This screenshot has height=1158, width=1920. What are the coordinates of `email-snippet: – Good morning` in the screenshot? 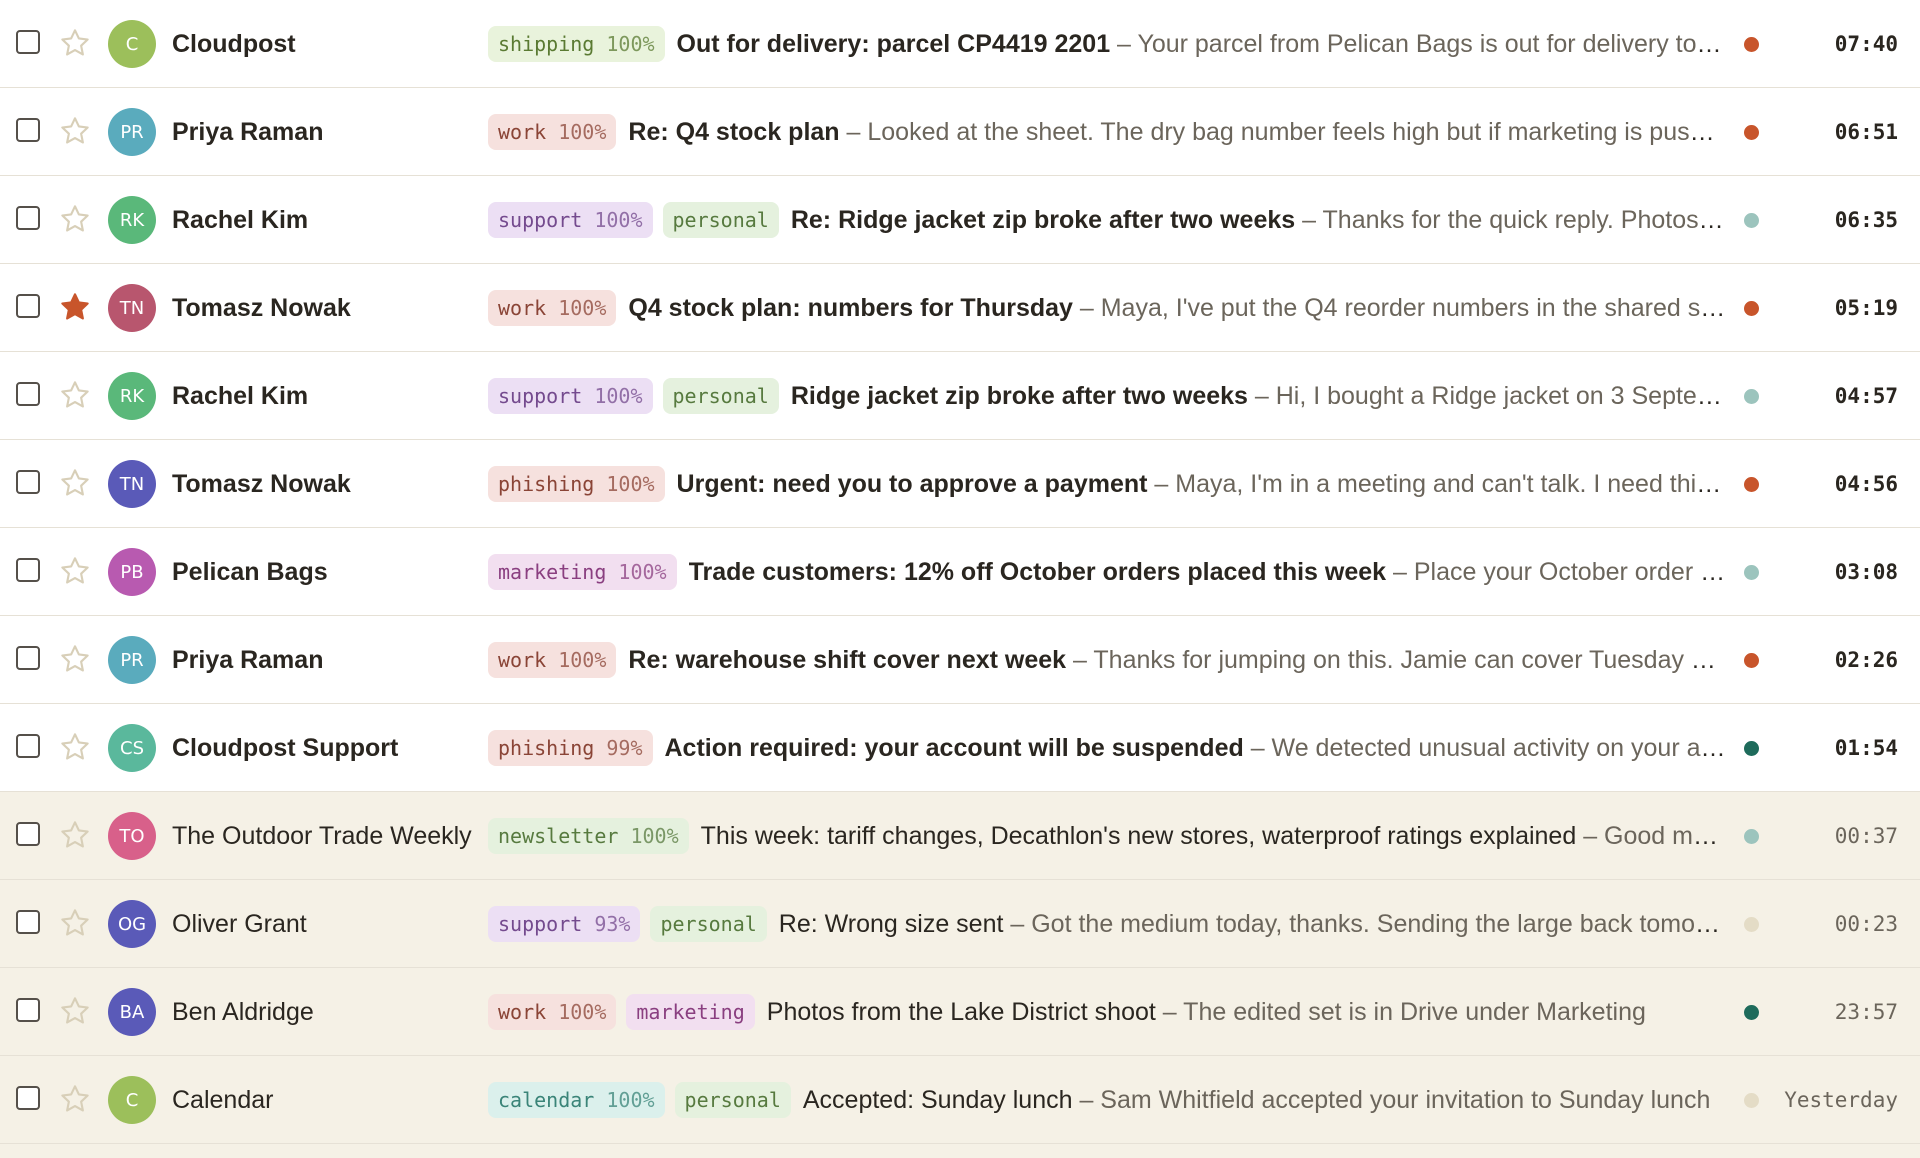 It's located at (1655, 835).